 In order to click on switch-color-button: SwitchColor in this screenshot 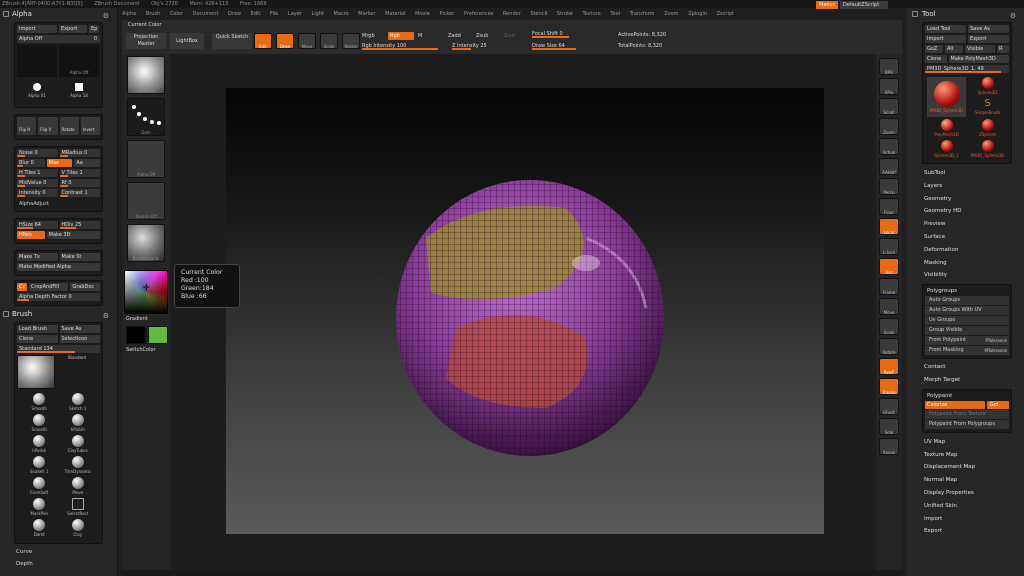, I will do `click(141, 350)`.